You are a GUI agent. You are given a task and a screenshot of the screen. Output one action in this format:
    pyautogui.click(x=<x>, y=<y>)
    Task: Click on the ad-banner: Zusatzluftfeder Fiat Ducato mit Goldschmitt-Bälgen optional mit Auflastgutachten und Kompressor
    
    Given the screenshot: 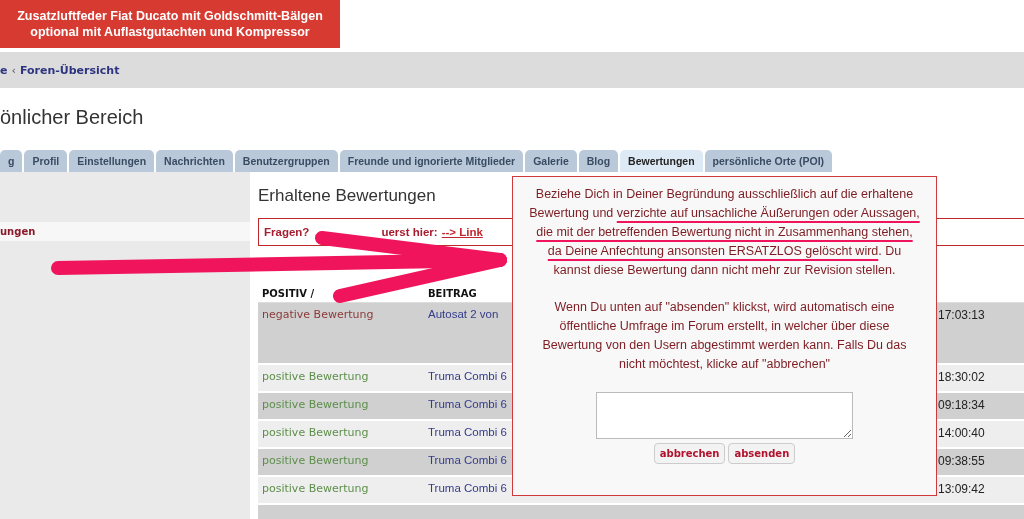 What is the action you would take?
    pyautogui.click(x=170, y=24)
    